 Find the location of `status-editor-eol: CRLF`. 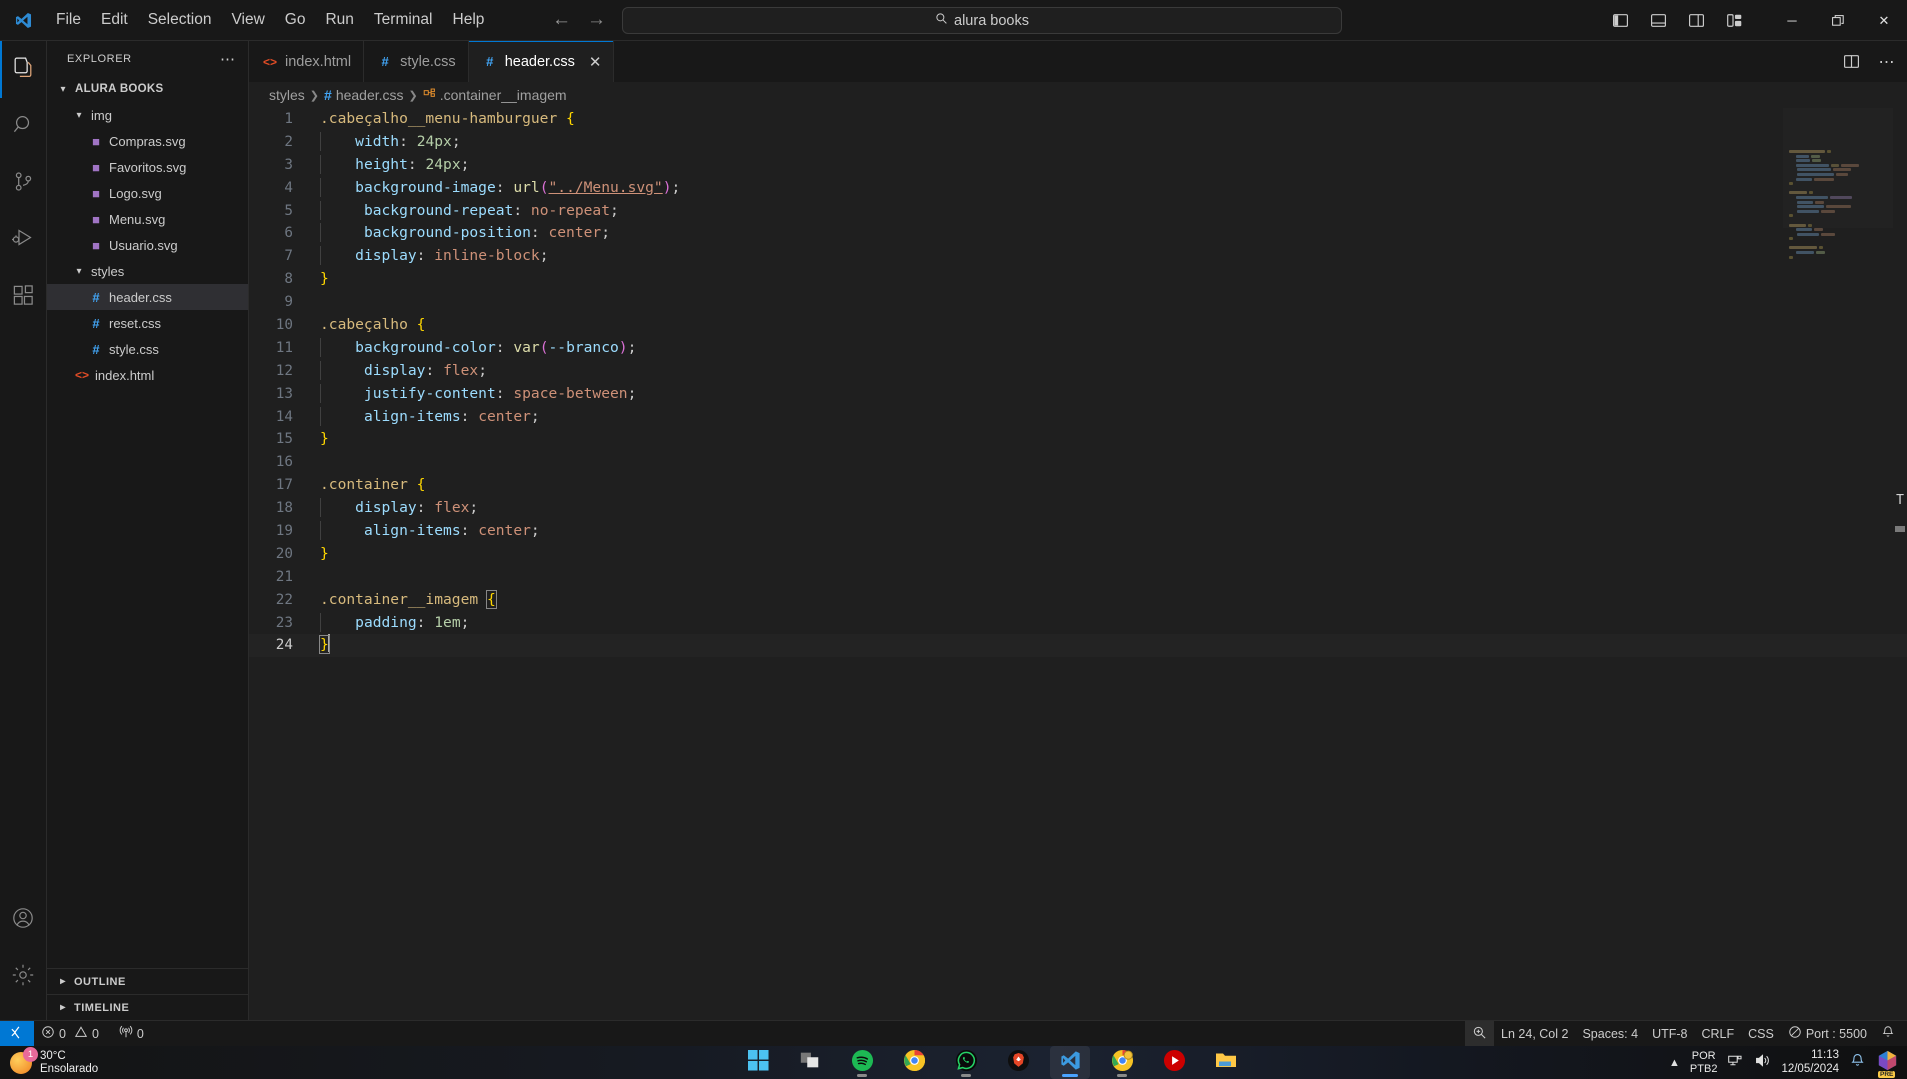

status-editor-eol: CRLF is located at coordinates (1717, 1034).